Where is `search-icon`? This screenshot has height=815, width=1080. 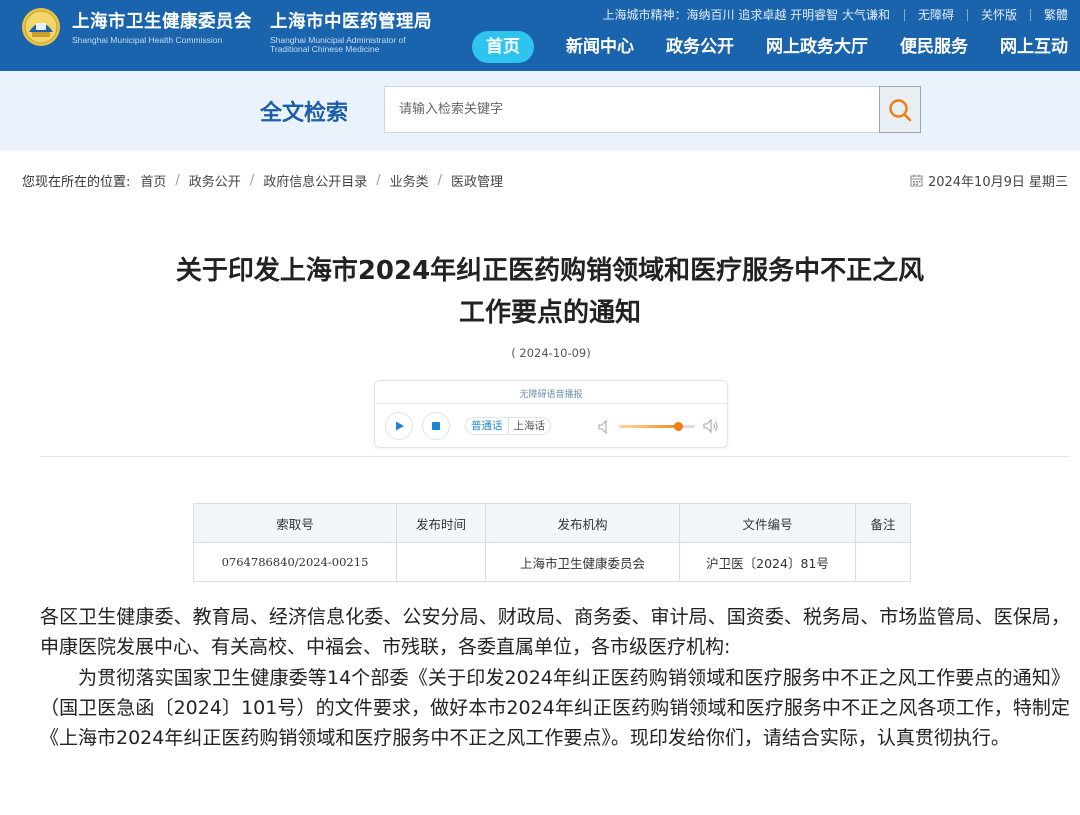
search-icon is located at coordinates (900, 109).